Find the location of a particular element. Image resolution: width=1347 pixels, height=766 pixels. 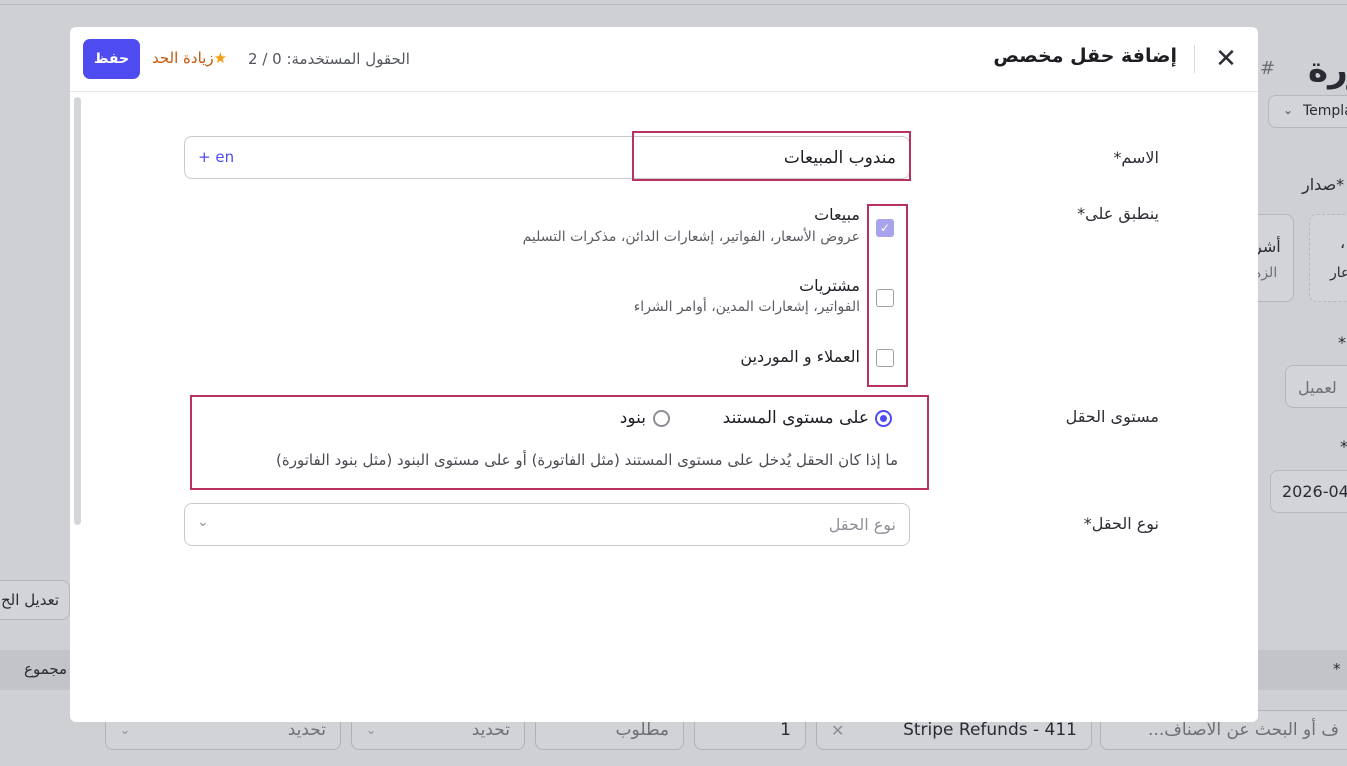

purchases-option-description: الفواتير، إشعارات المدين، أوامر الشراء is located at coordinates (746, 307).